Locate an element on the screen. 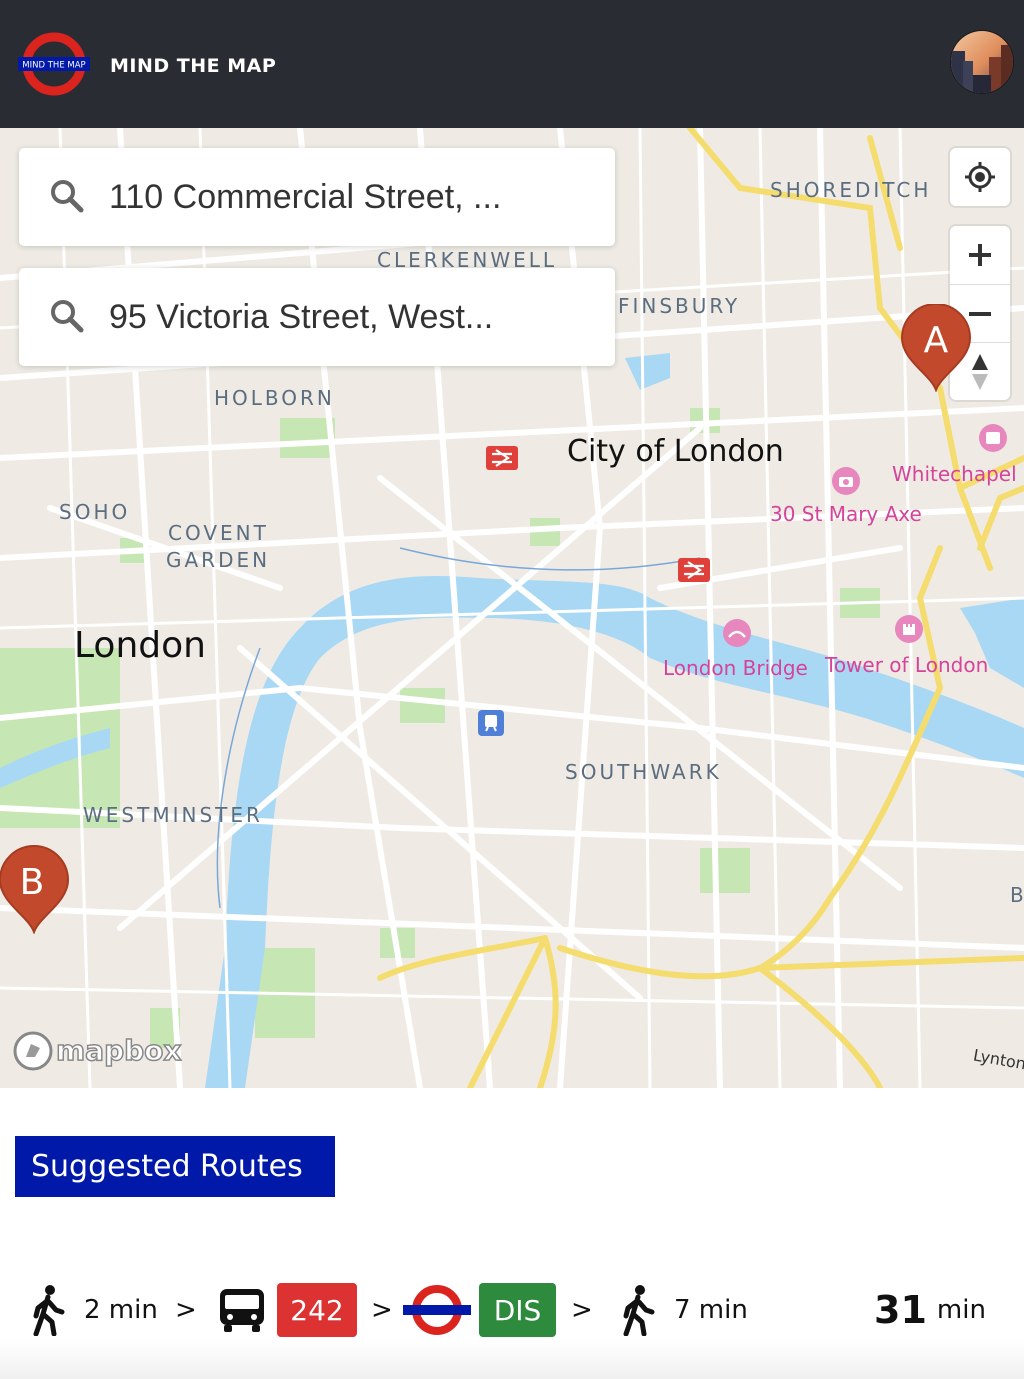 The width and height of the screenshot is (1024, 1379). destination-marker-label: B is located at coordinates (32, 882).